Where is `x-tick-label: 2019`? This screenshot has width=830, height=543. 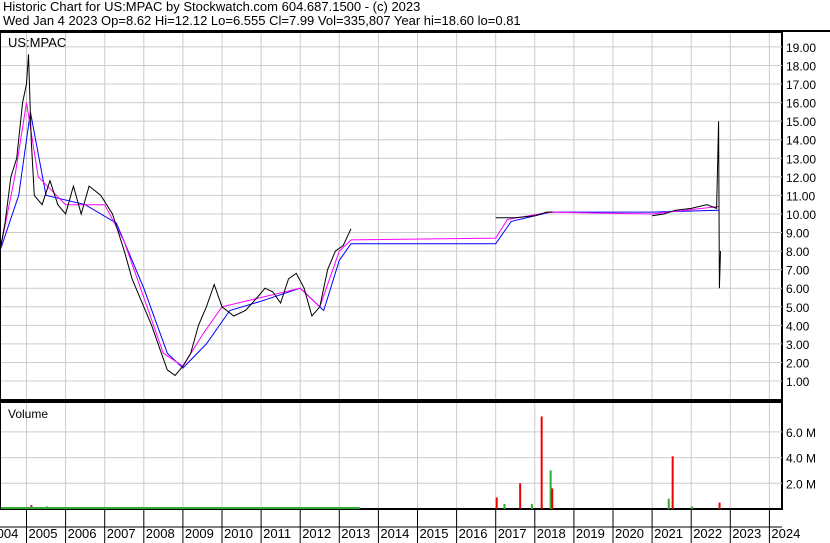 x-tick-label: 2019 is located at coordinates (590, 533).